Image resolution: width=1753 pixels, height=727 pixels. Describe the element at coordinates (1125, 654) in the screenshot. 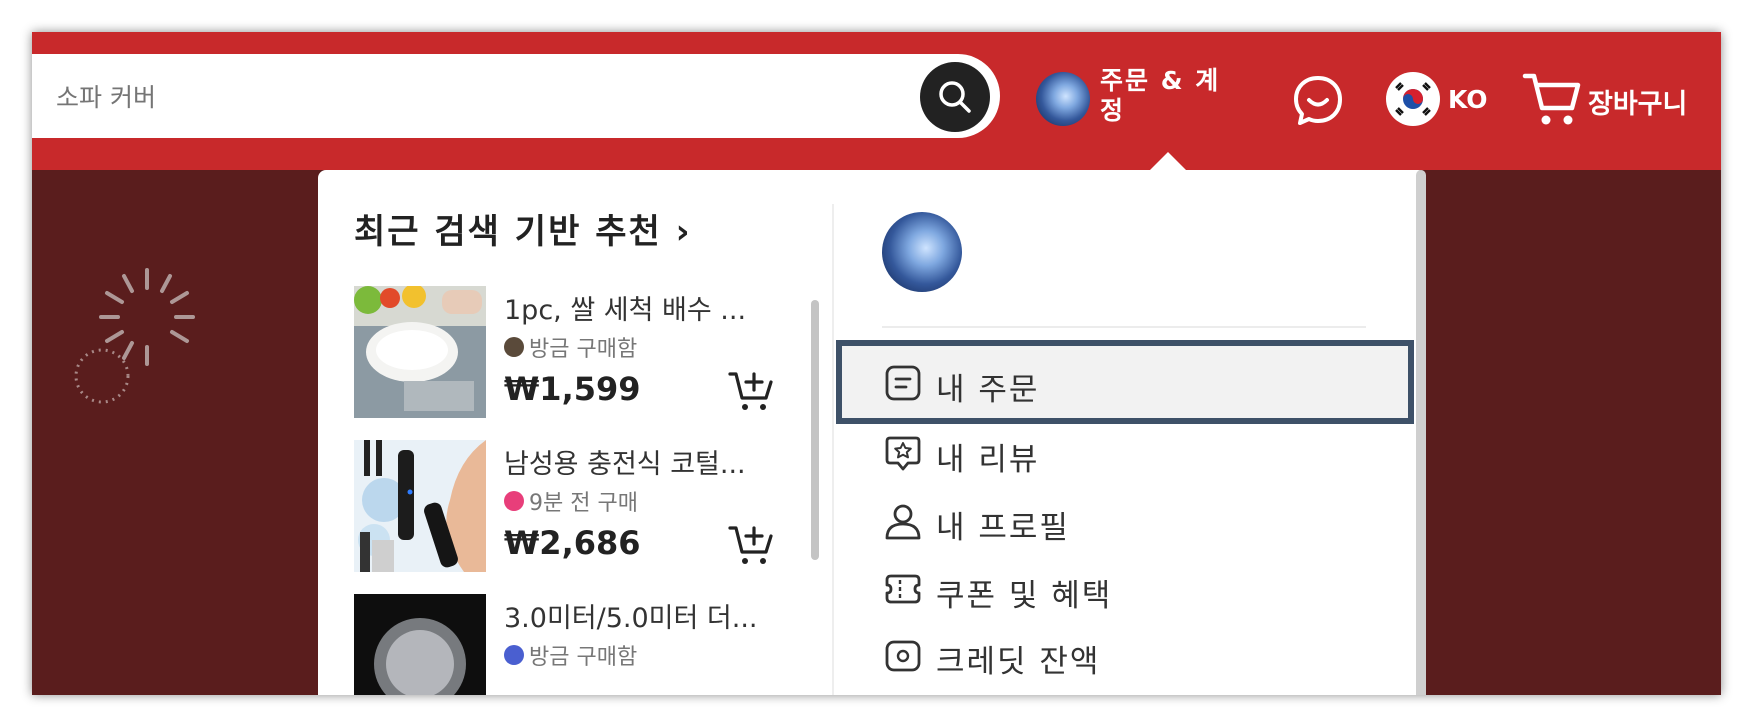

I see `menu-item-credit-balance: 크레딧 잔액` at that location.